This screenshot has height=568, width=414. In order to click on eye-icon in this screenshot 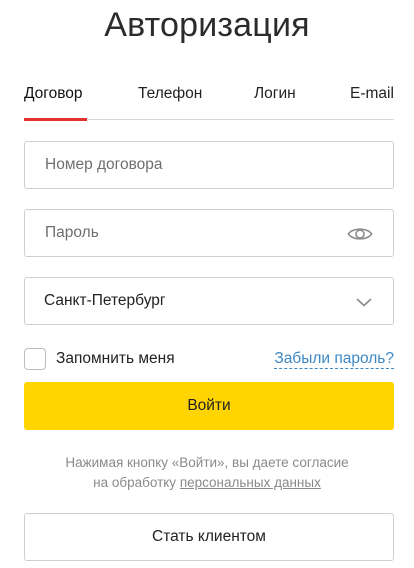, I will do `click(360, 234)`.